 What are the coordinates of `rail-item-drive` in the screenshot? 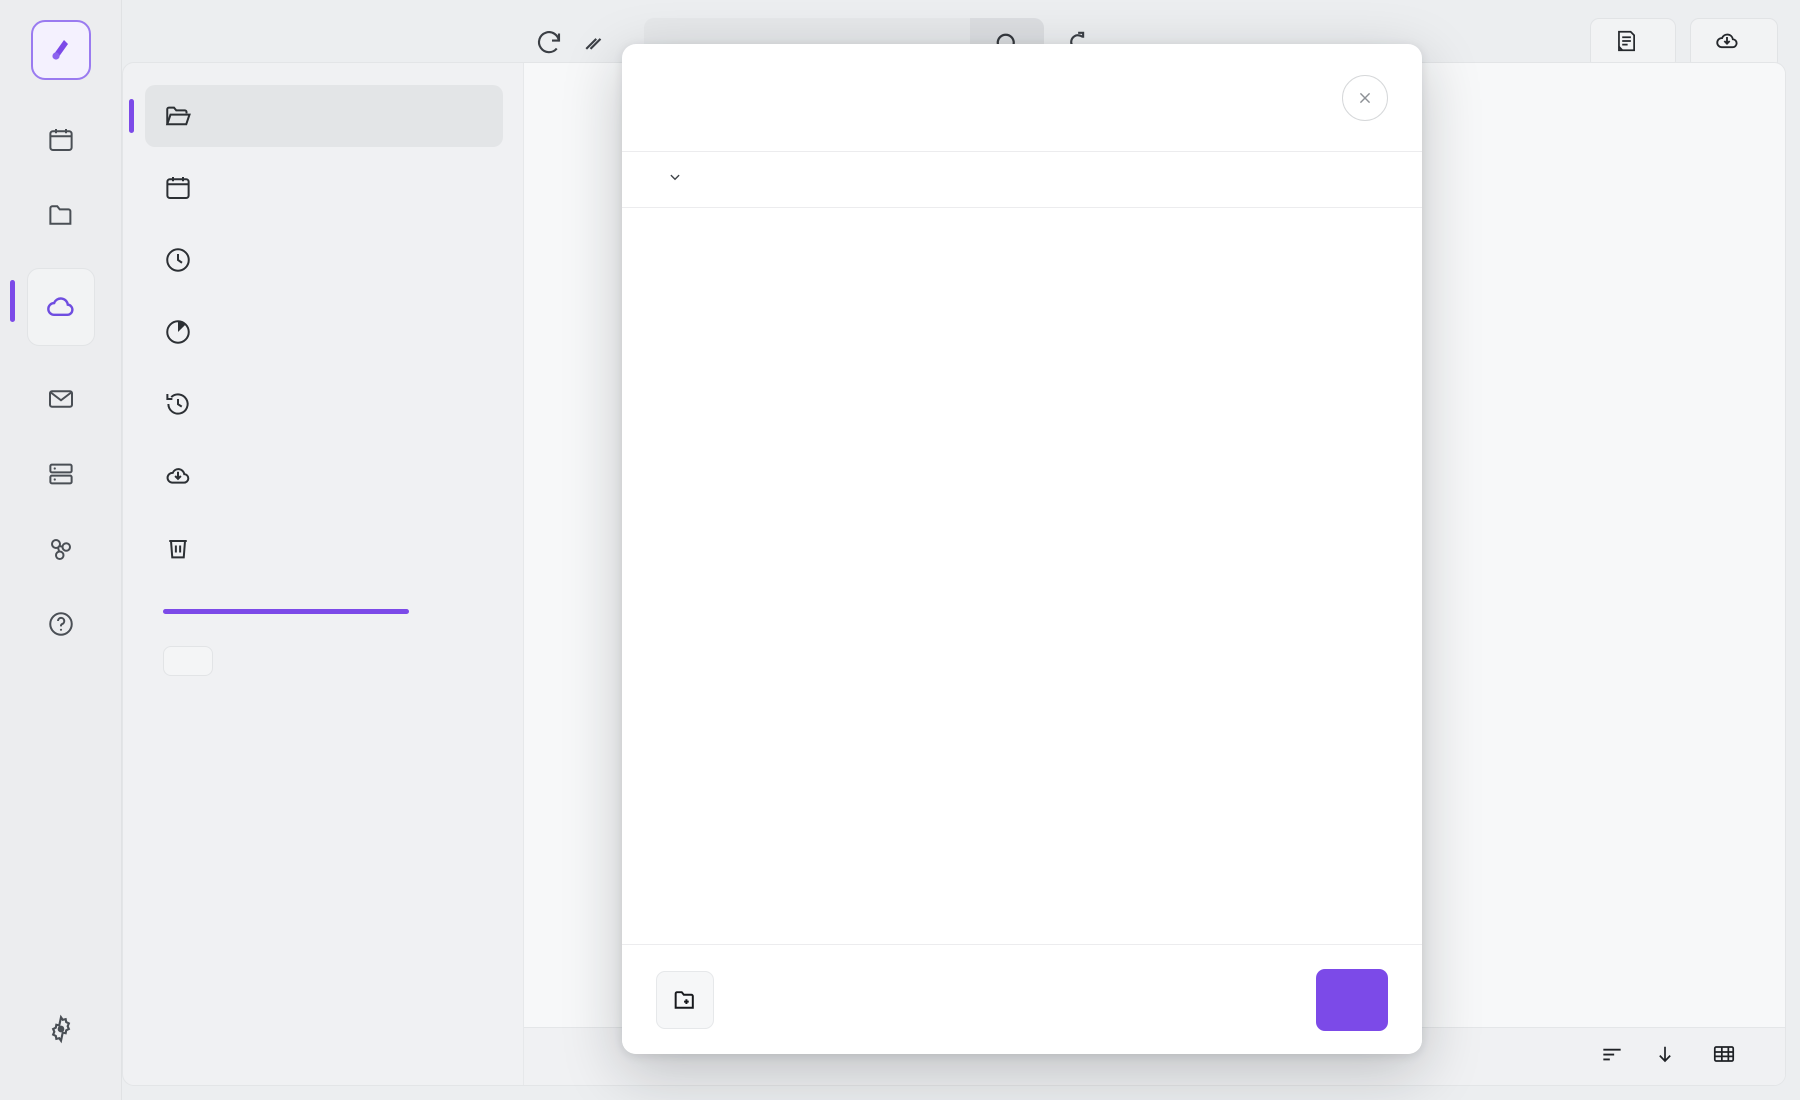 It's located at (60, 308).